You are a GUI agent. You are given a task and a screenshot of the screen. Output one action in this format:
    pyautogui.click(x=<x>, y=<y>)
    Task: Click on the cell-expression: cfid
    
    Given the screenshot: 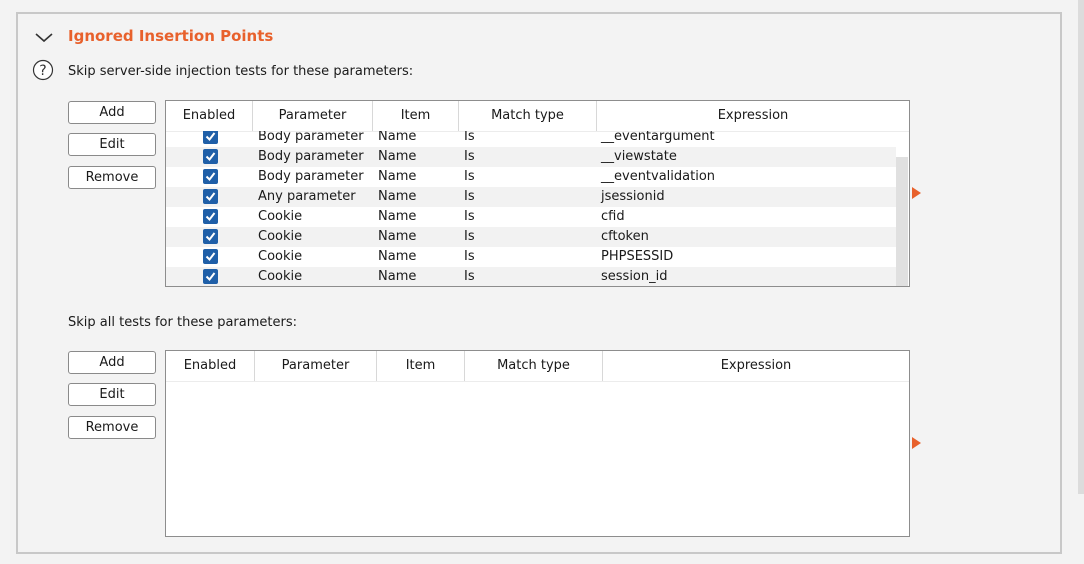 What is the action you would take?
    pyautogui.click(x=613, y=216)
    